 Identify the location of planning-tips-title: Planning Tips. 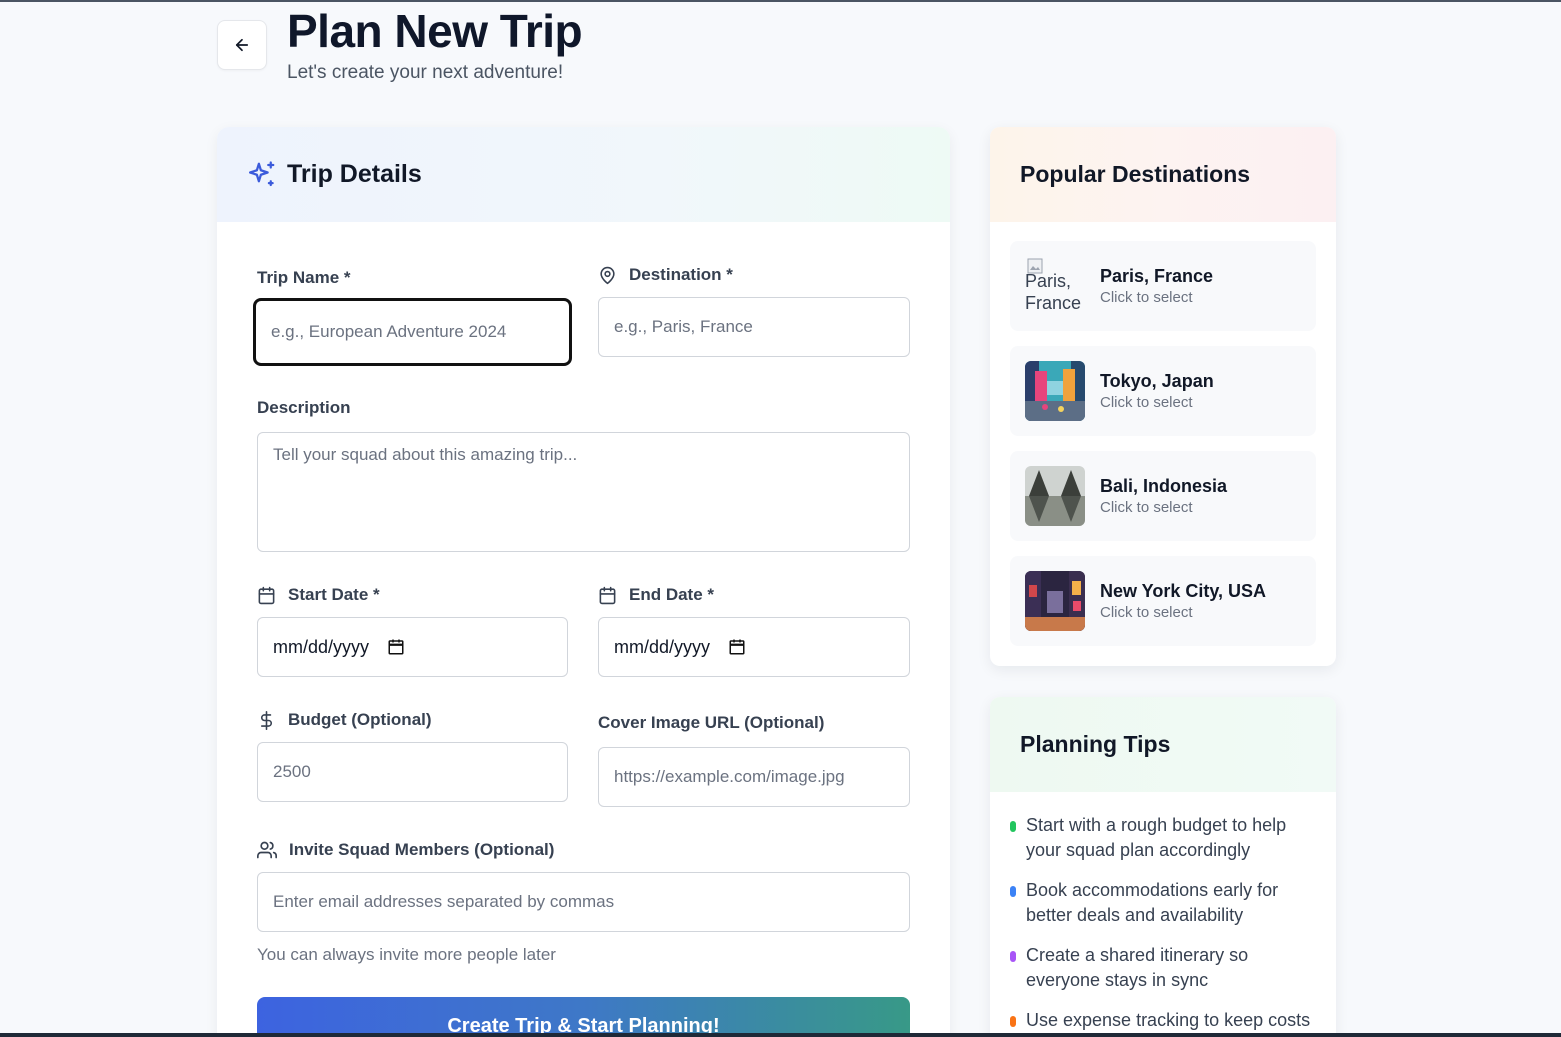
(1163, 744).